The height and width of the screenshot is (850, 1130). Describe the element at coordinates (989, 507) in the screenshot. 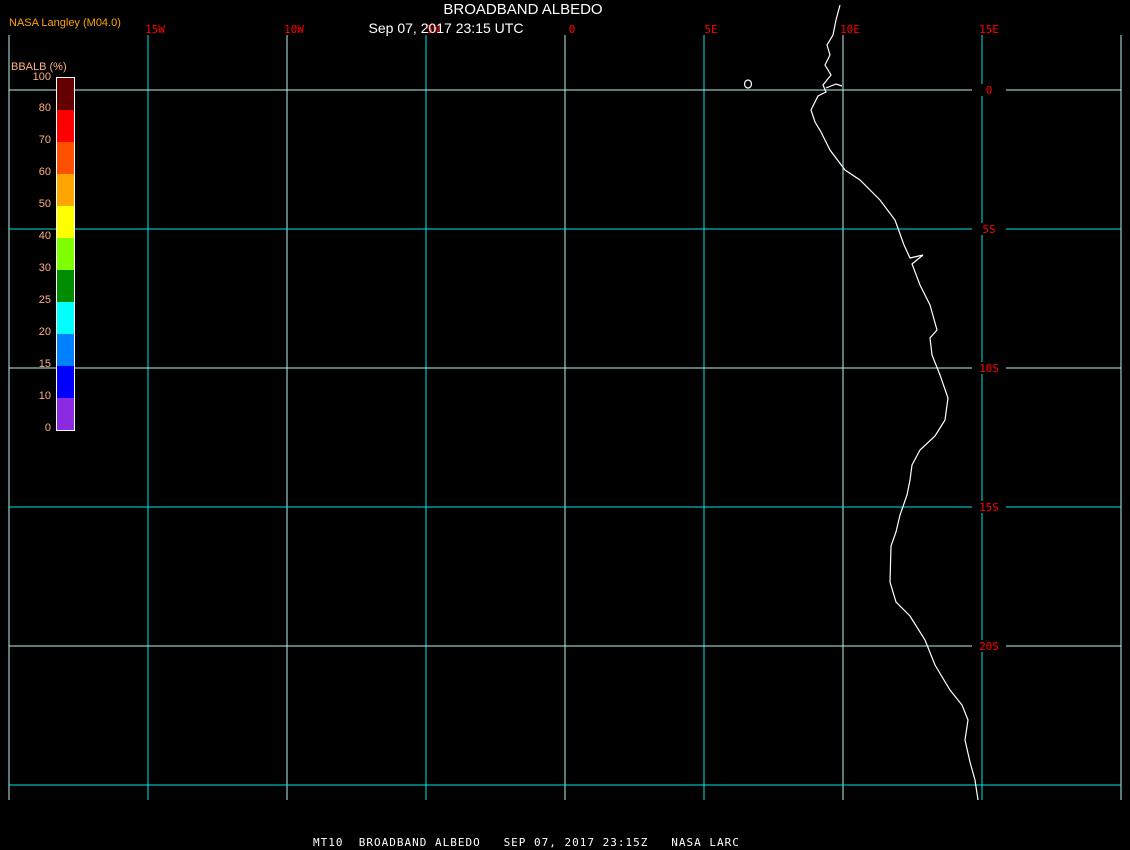

I see `latitude-label: 15S` at that location.